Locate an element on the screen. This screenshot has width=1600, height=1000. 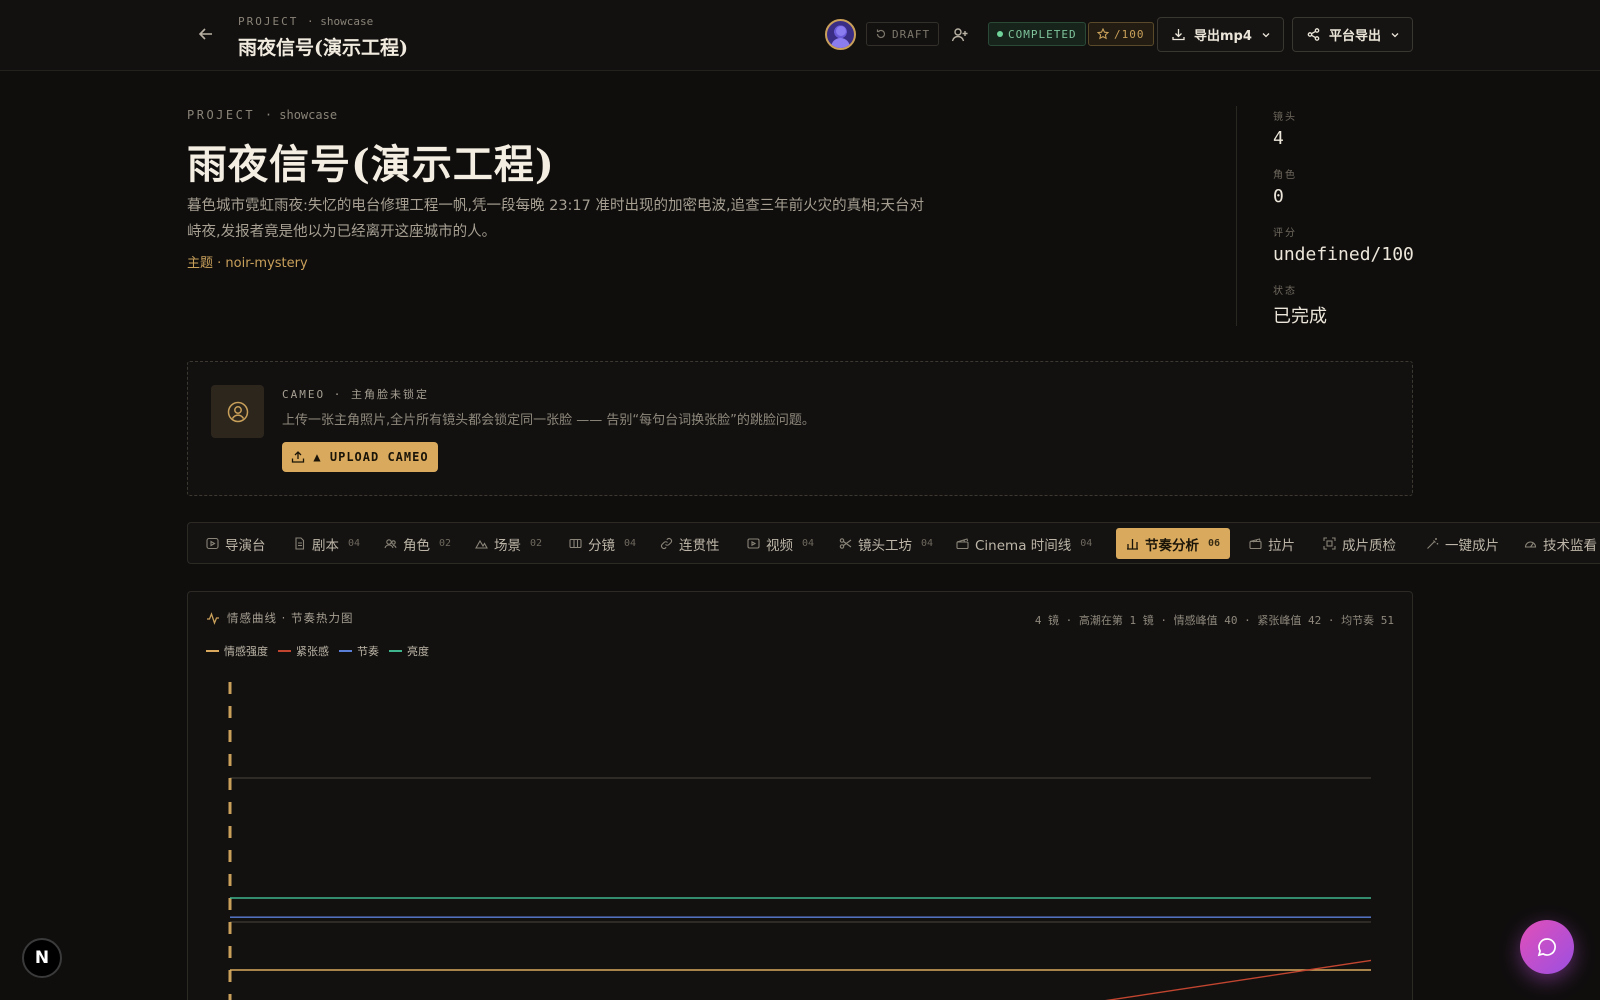
stat-shots: 镜头 4 is located at coordinates (1285, 130).